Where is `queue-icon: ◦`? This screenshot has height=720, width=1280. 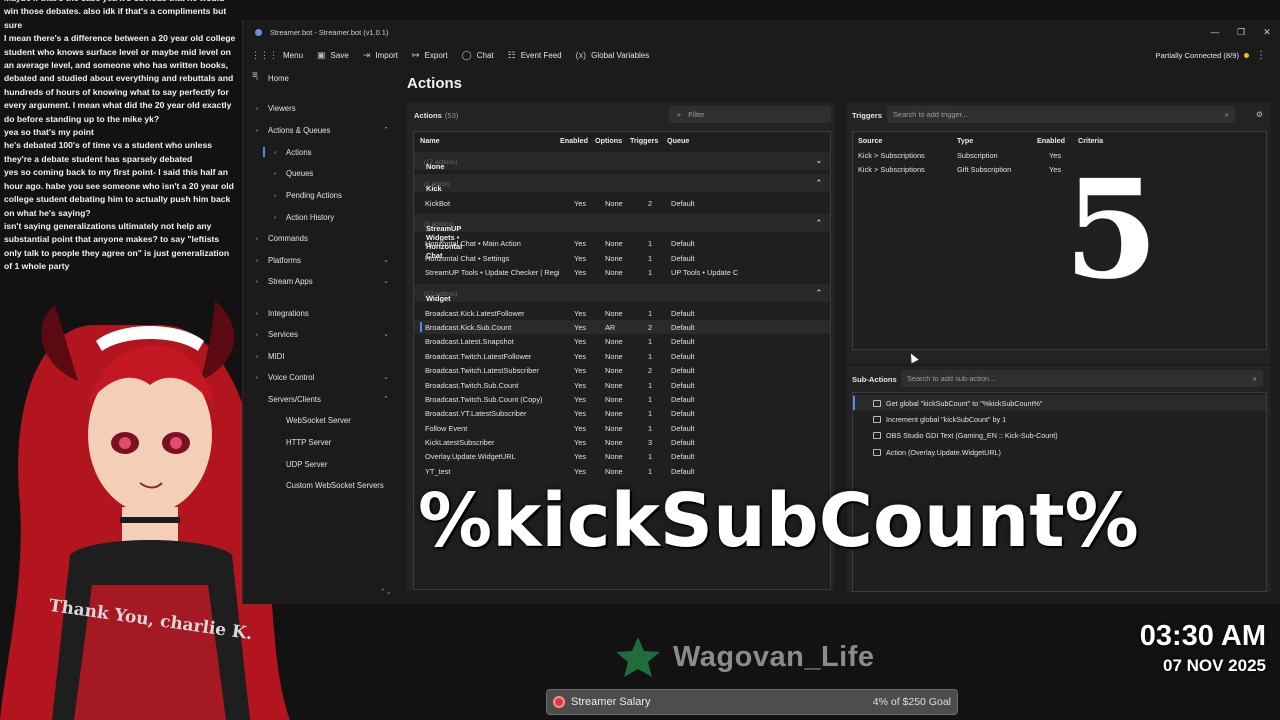 queue-icon: ◦ is located at coordinates (275, 173).